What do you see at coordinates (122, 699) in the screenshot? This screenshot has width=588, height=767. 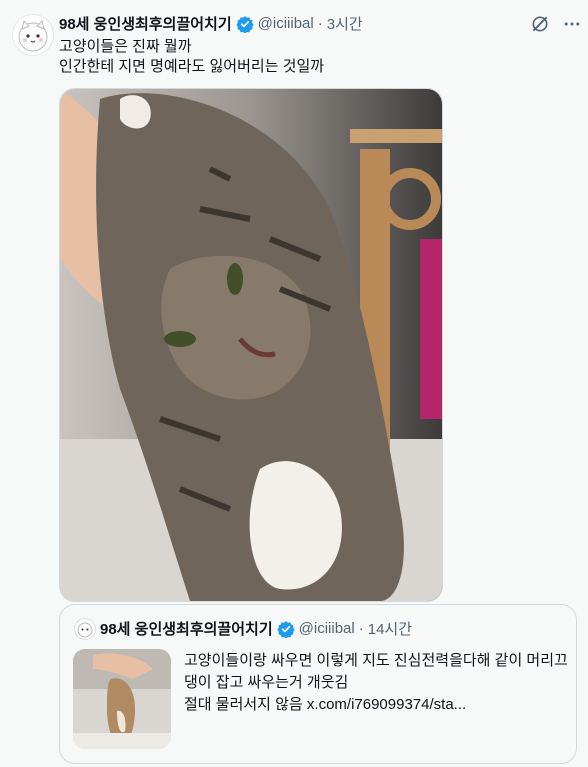 I see `quoted-thumbnail` at bounding box center [122, 699].